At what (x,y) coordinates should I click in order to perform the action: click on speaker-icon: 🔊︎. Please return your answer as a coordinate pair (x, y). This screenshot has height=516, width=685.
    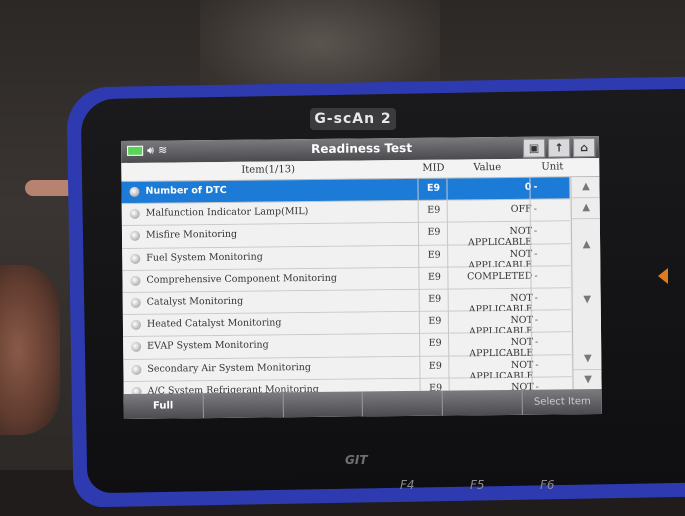
    Looking at the image, I should click on (151, 150).